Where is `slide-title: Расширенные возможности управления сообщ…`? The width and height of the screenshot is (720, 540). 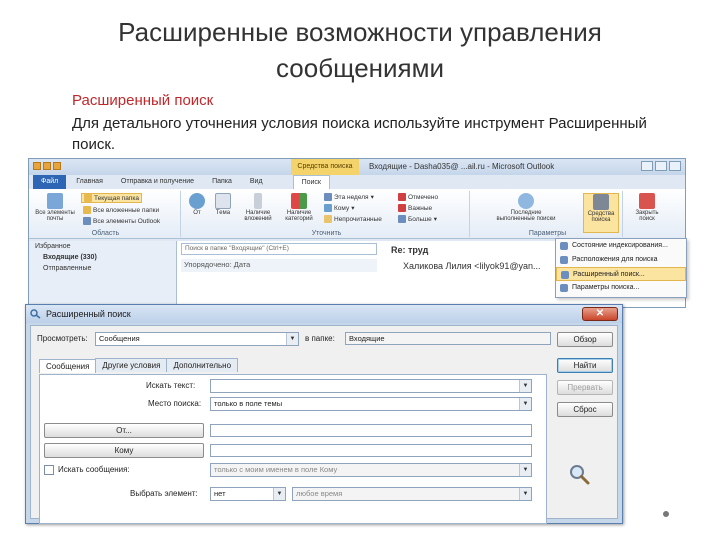
slide-title: Расширенные возможности управления сообщ… is located at coordinates (360, 50).